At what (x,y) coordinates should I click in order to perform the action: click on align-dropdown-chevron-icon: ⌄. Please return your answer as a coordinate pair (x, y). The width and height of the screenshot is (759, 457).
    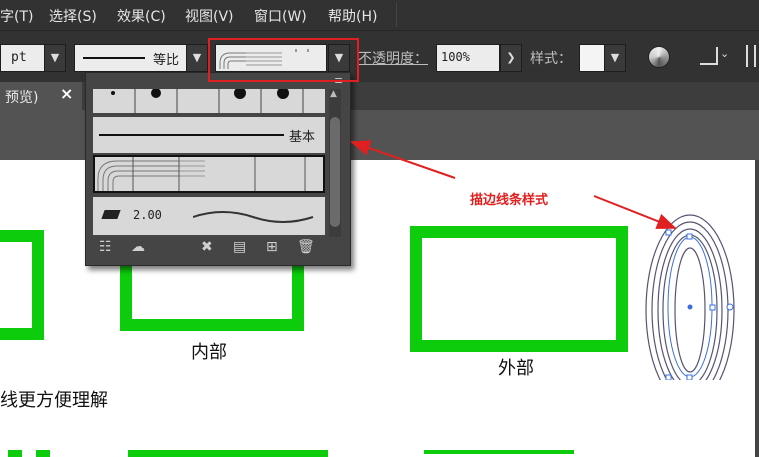
    Looking at the image, I should click on (724, 53).